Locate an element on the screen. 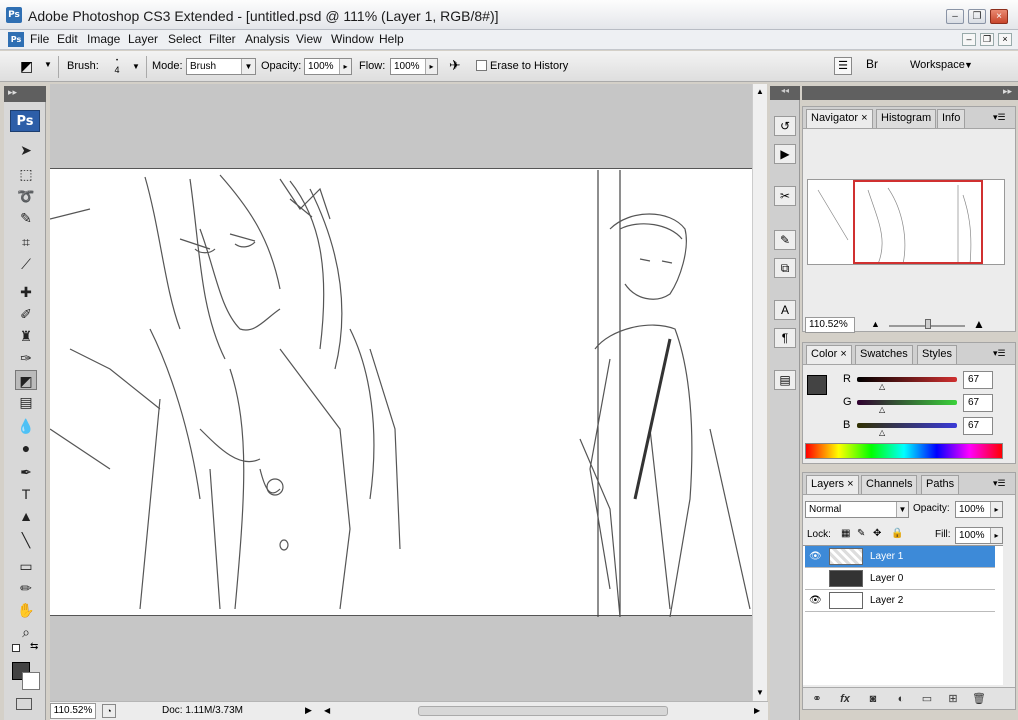 The width and height of the screenshot is (1018, 720). brush-preview: • 4 is located at coordinates (117, 68).